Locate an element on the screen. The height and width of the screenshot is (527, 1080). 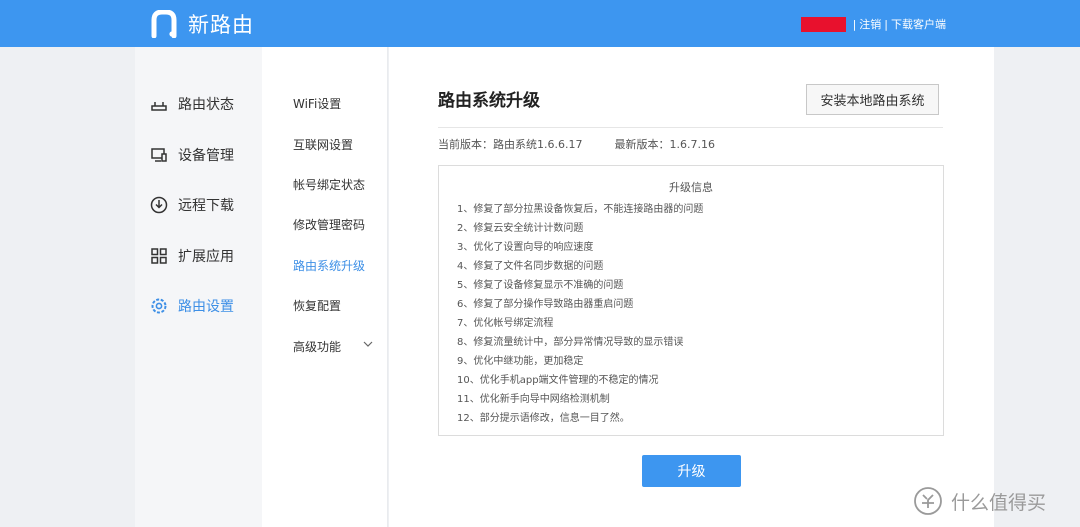
watermark-logo-icon is located at coordinates (928, 501).